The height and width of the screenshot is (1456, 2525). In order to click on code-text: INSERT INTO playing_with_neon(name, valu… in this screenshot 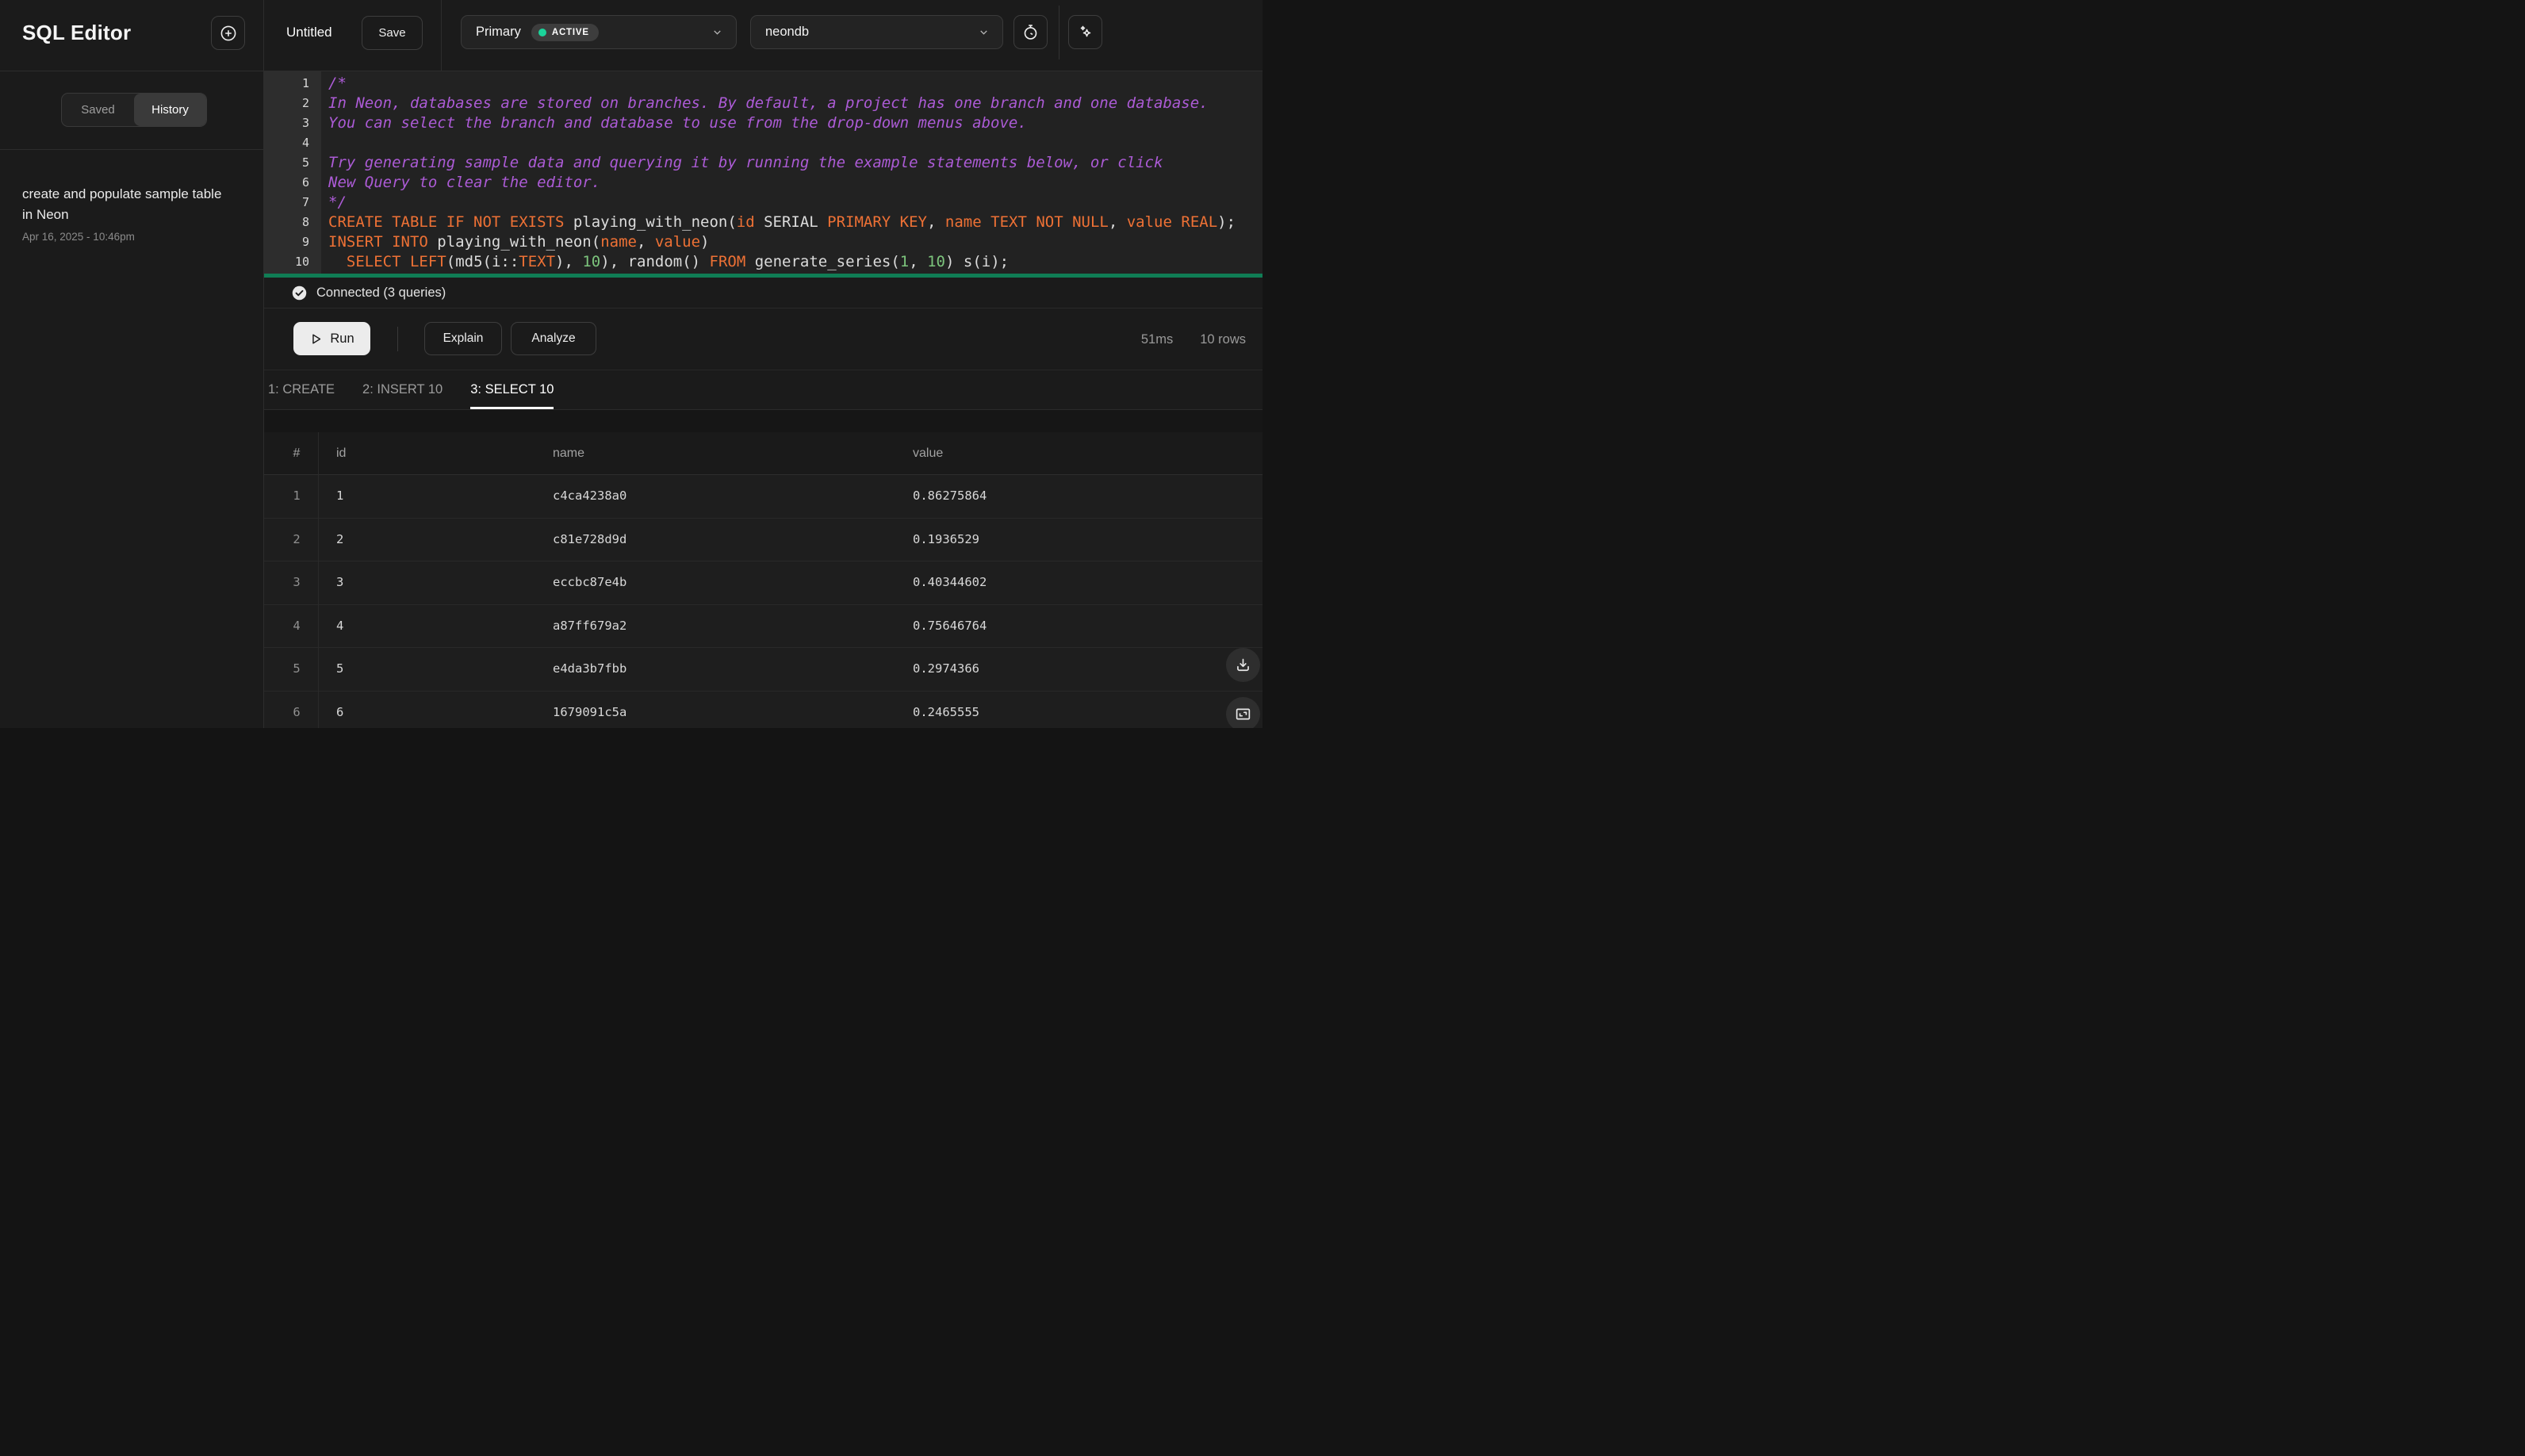, I will do `click(519, 242)`.